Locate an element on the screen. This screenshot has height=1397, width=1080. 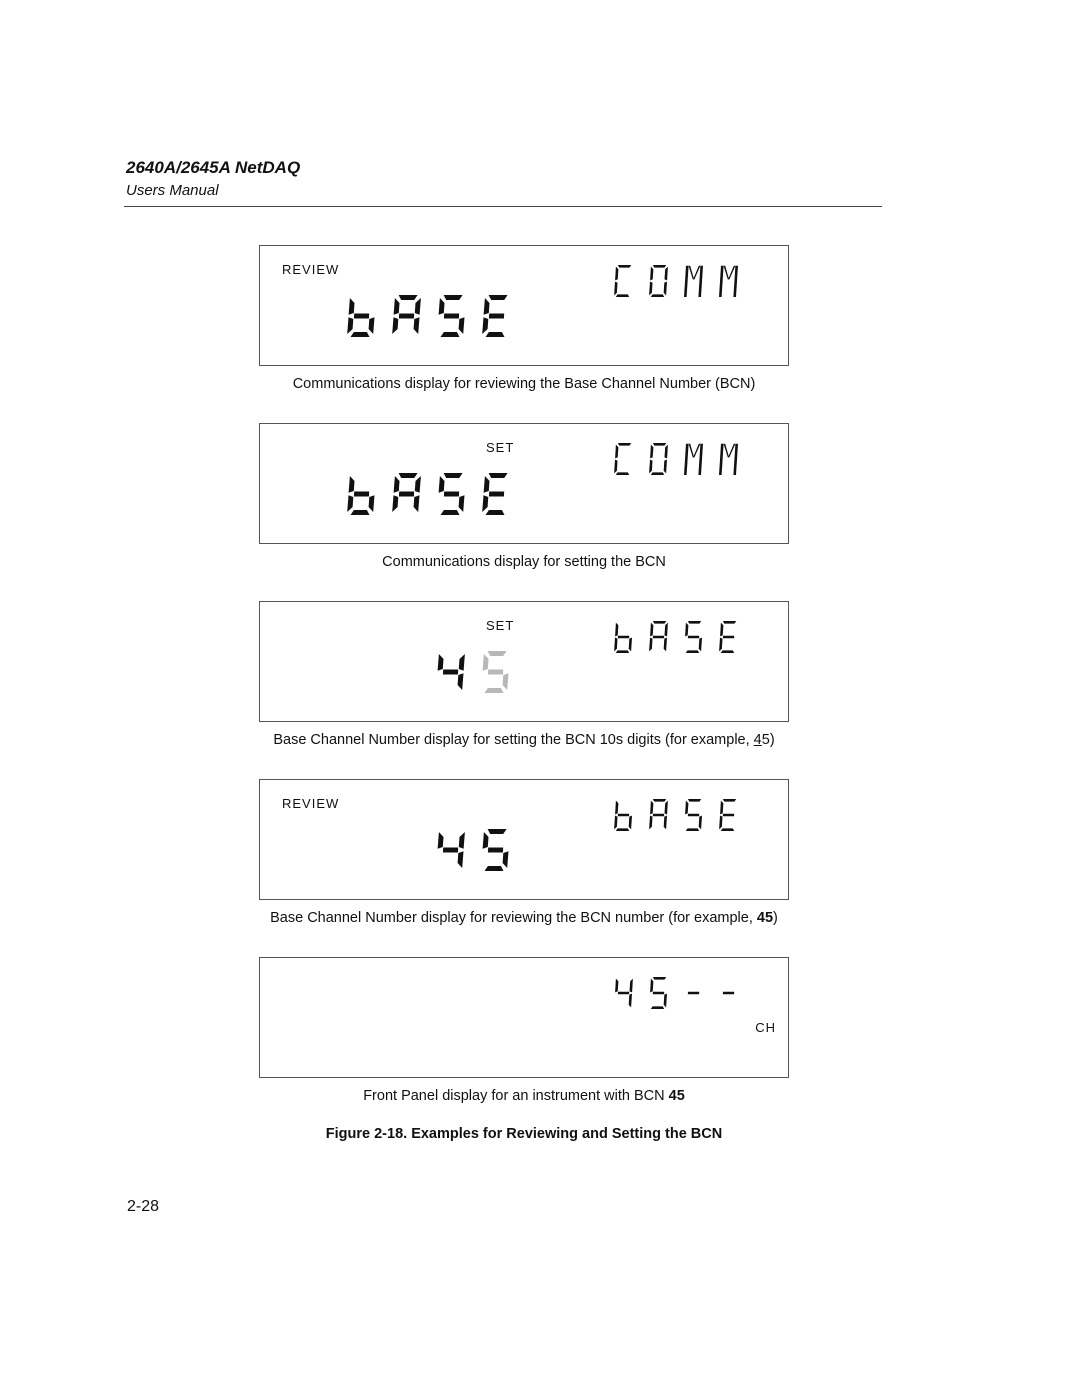
page-number: 2-28 is located at coordinates (143, 1206).